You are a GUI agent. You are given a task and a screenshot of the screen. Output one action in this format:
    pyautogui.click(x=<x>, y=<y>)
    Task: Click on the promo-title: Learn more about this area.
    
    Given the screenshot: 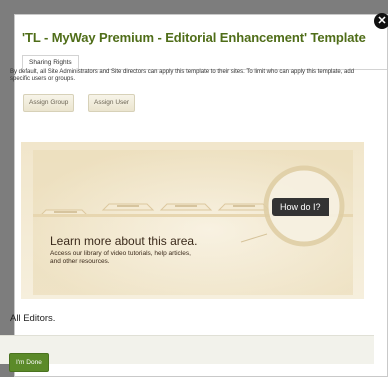 What is the action you would take?
    pyautogui.click(x=124, y=241)
    